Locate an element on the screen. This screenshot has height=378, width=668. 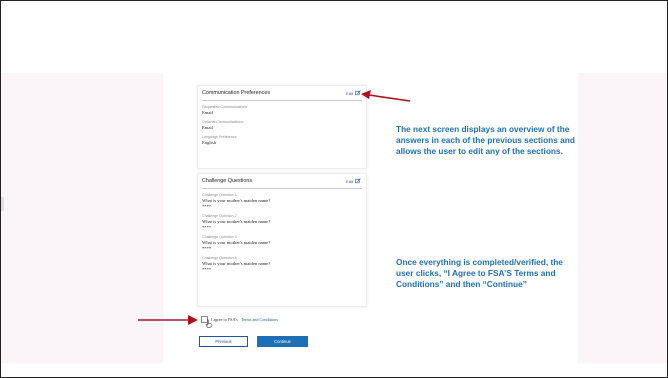
terms-link: Terms and Conditions is located at coordinates (259, 319).